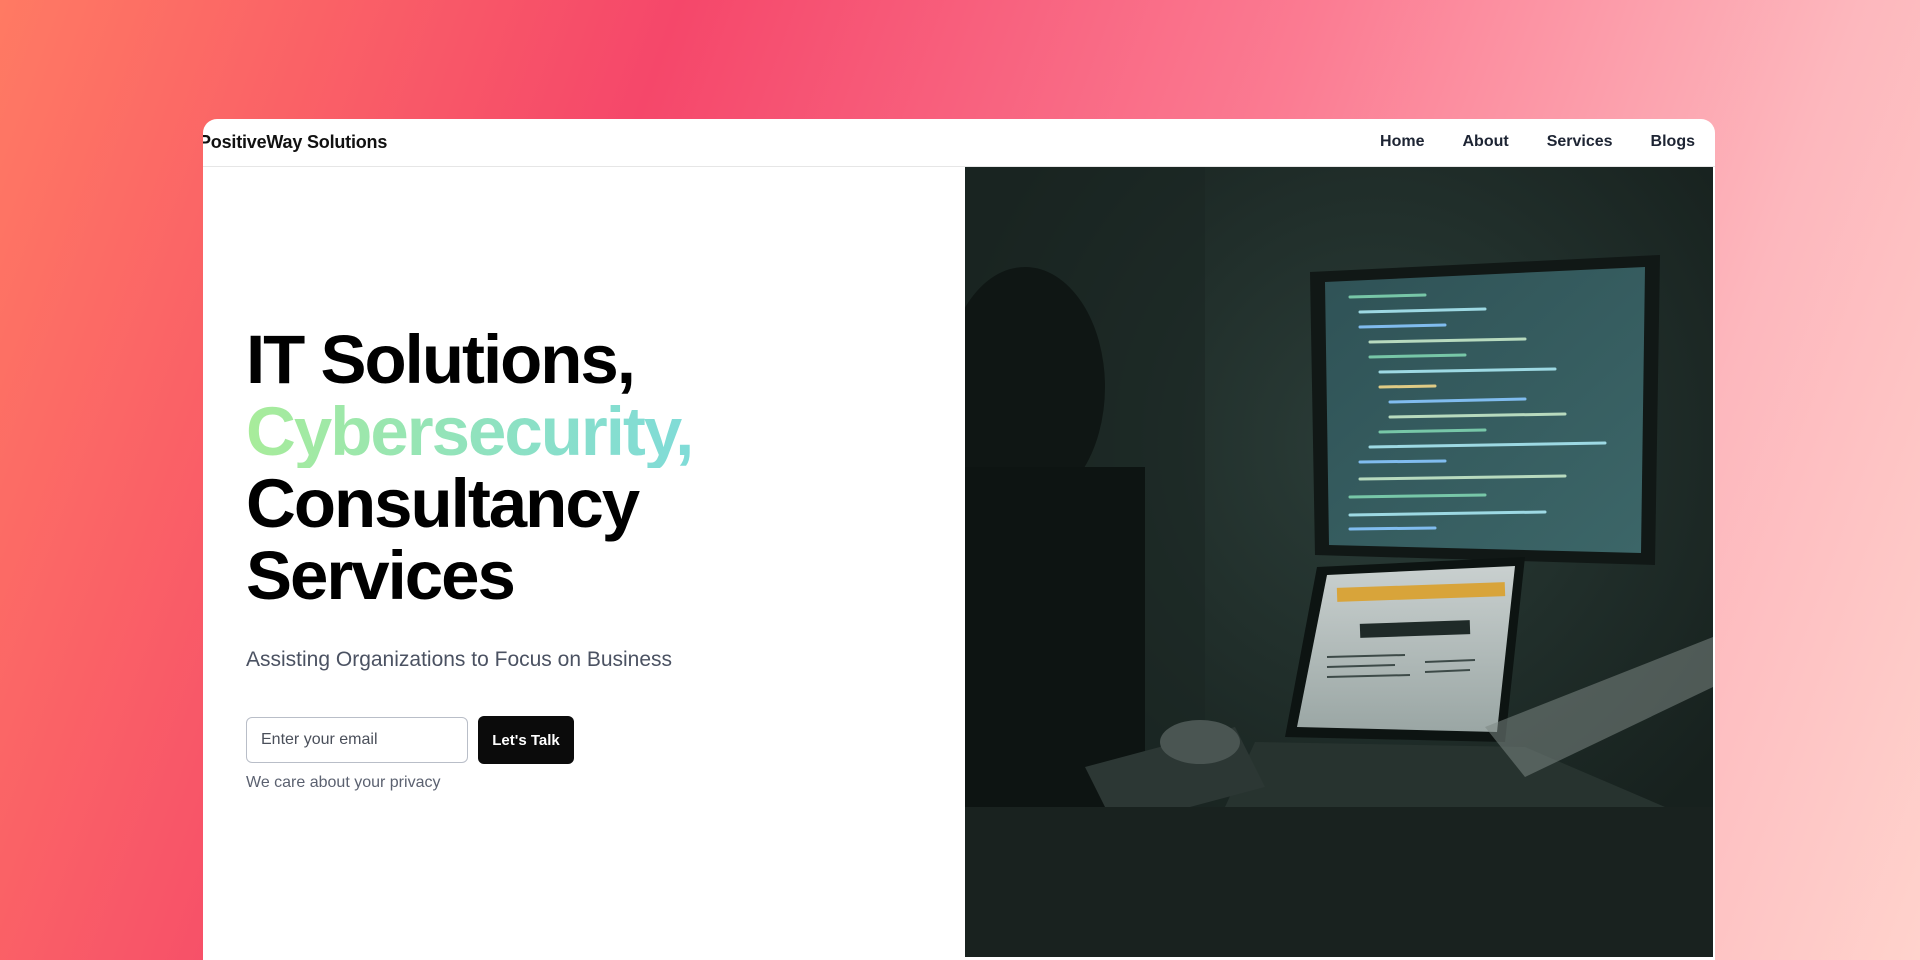  I want to click on brand-logo-text: PositiveWay Solutions, so click(295, 142).